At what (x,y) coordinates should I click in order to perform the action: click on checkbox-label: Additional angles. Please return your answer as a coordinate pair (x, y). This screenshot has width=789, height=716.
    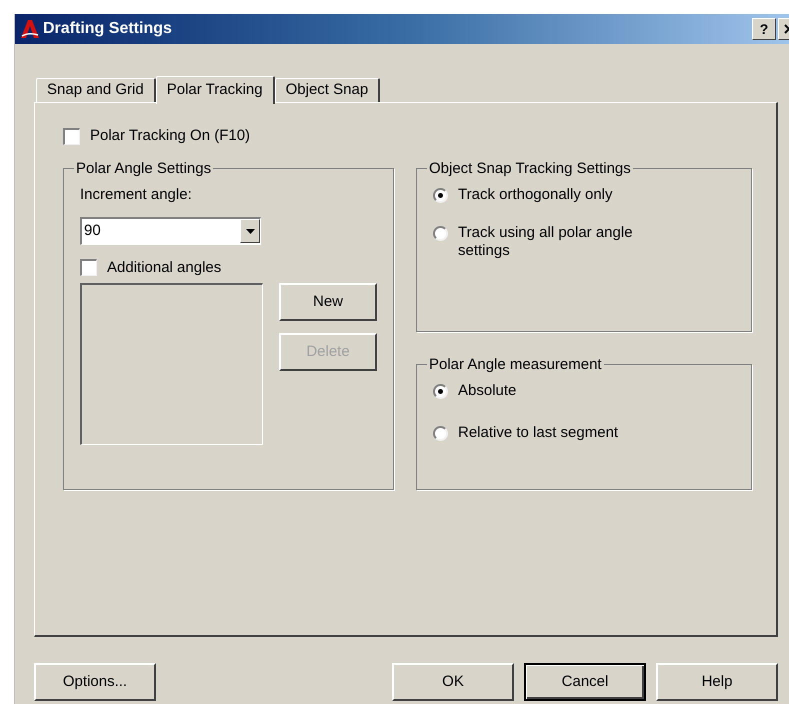
    Looking at the image, I should click on (164, 268).